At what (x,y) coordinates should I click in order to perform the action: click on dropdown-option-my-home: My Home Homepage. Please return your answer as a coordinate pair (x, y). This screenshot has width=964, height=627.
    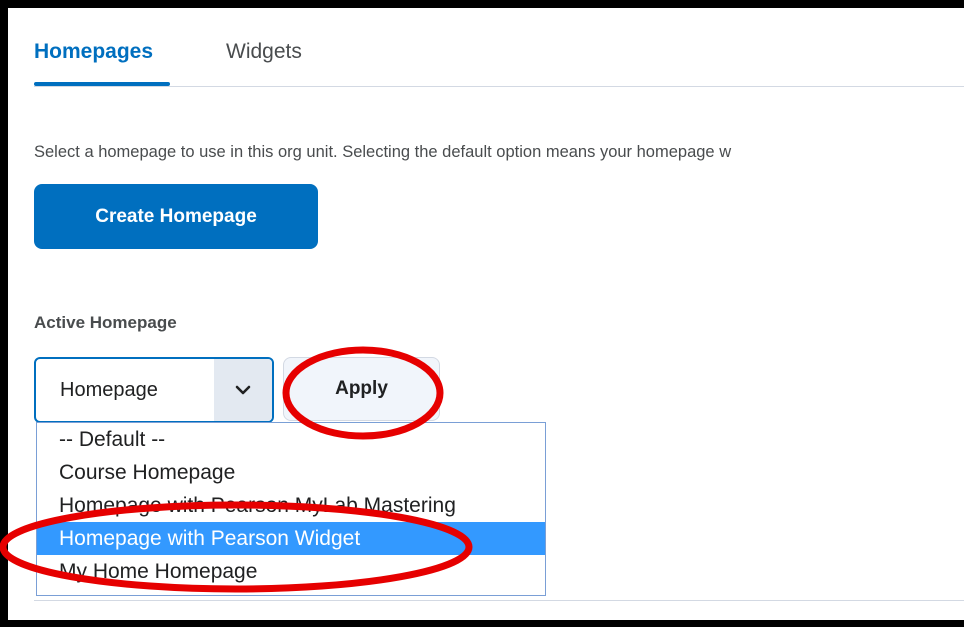
    Looking at the image, I should click on (291, 571).